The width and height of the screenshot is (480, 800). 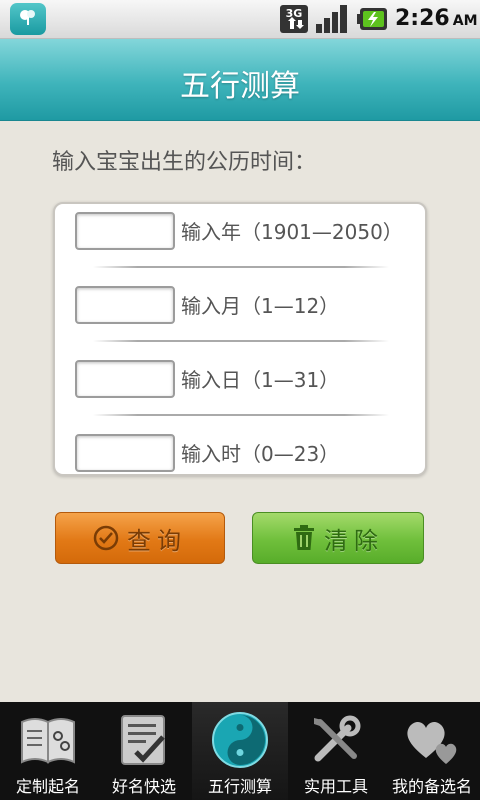 What do you see at coordinates (431, 786) in the screenshot?
I see `tab-label: 我的备选名` at bounding box center [431, 786].